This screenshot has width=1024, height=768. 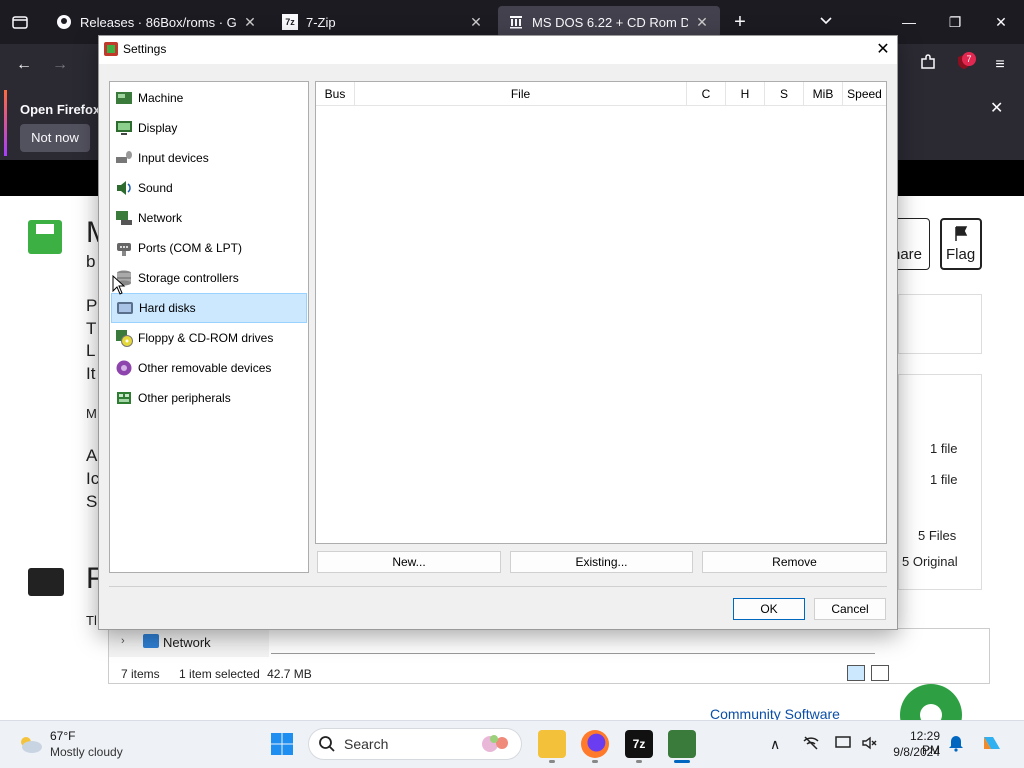 What do you see at coordinates (167, 308) in the screenshot?
I see `category-label: Hard disks` at bounding box center [167, 308].